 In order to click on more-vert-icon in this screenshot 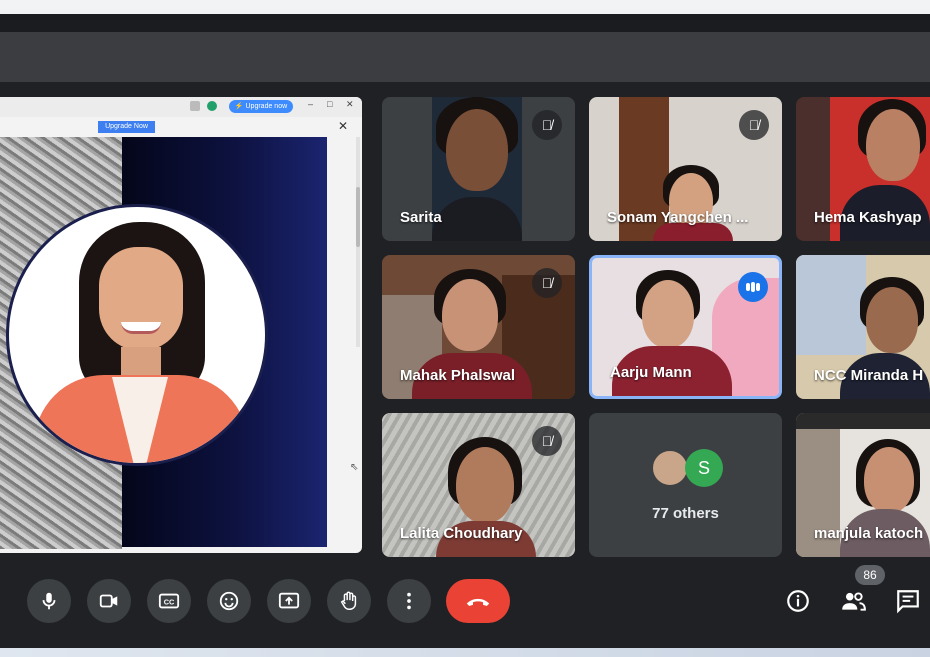, I will do `click(409, 601)`.